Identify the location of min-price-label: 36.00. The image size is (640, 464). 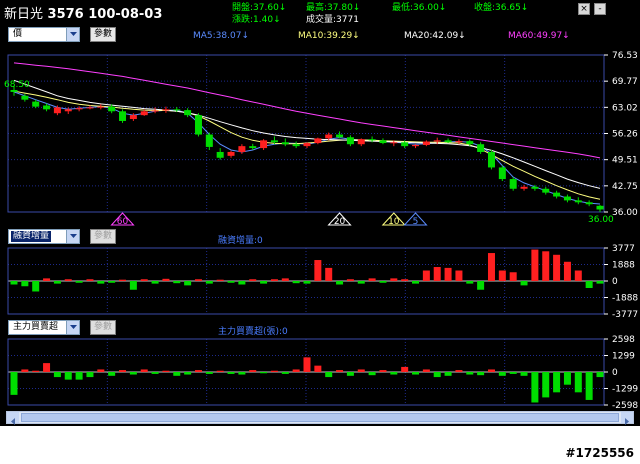
(601, 220).